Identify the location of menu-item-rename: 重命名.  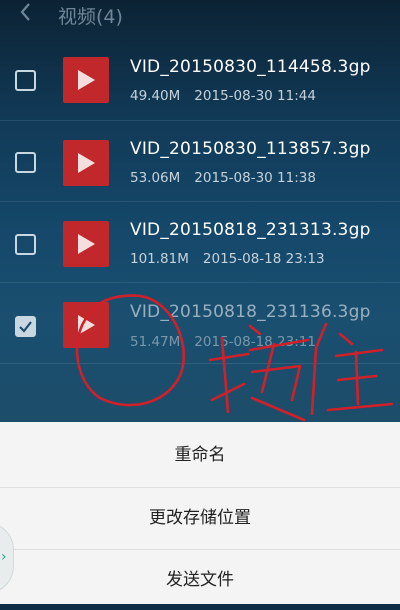
(200, 455).